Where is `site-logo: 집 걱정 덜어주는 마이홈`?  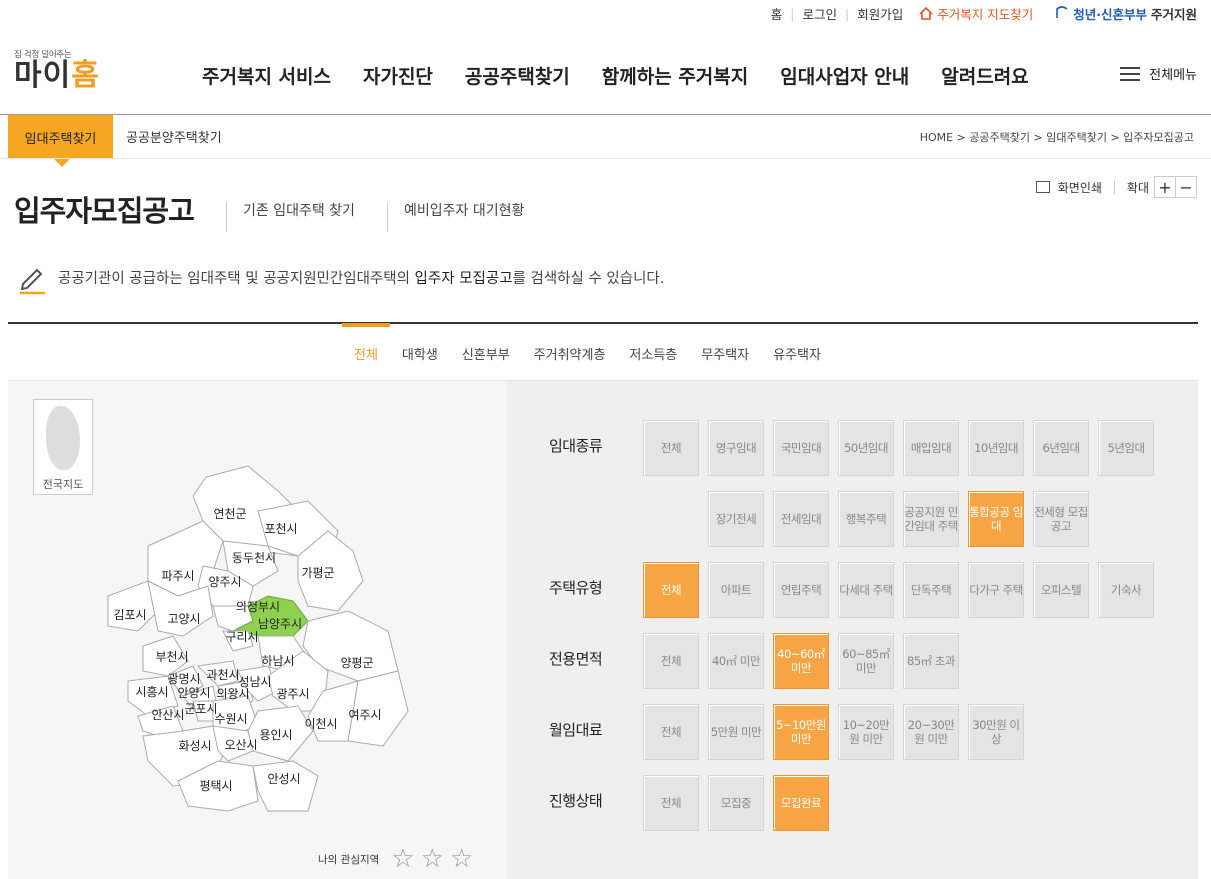
site-logo: 집 걱정 덜어주는 마이홈 is located at coordinates (69, 71).